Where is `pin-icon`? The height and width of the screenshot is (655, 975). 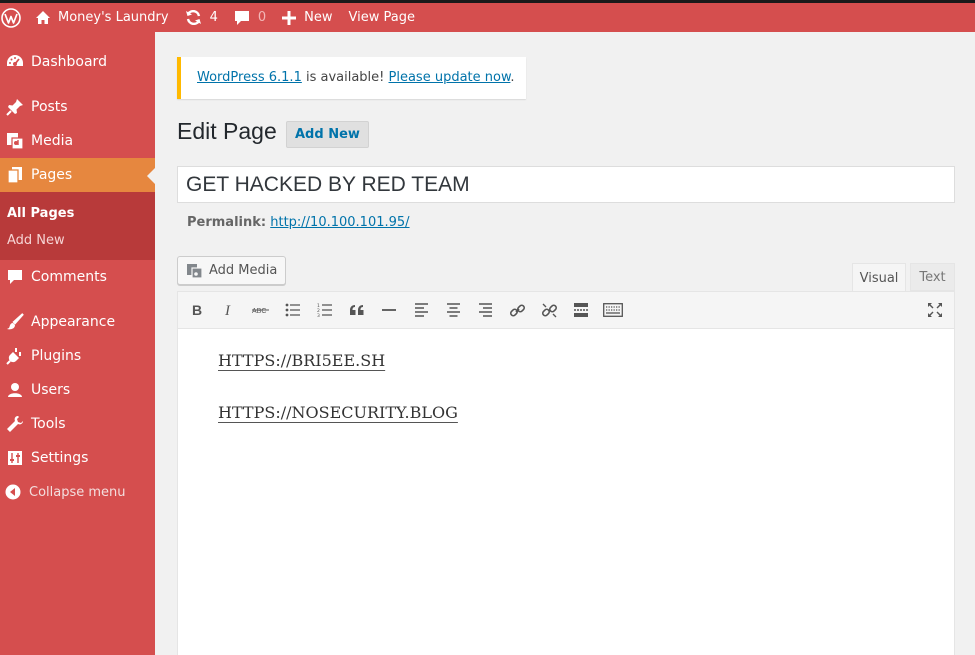 pin-icon is located at coordinates (15, 107).